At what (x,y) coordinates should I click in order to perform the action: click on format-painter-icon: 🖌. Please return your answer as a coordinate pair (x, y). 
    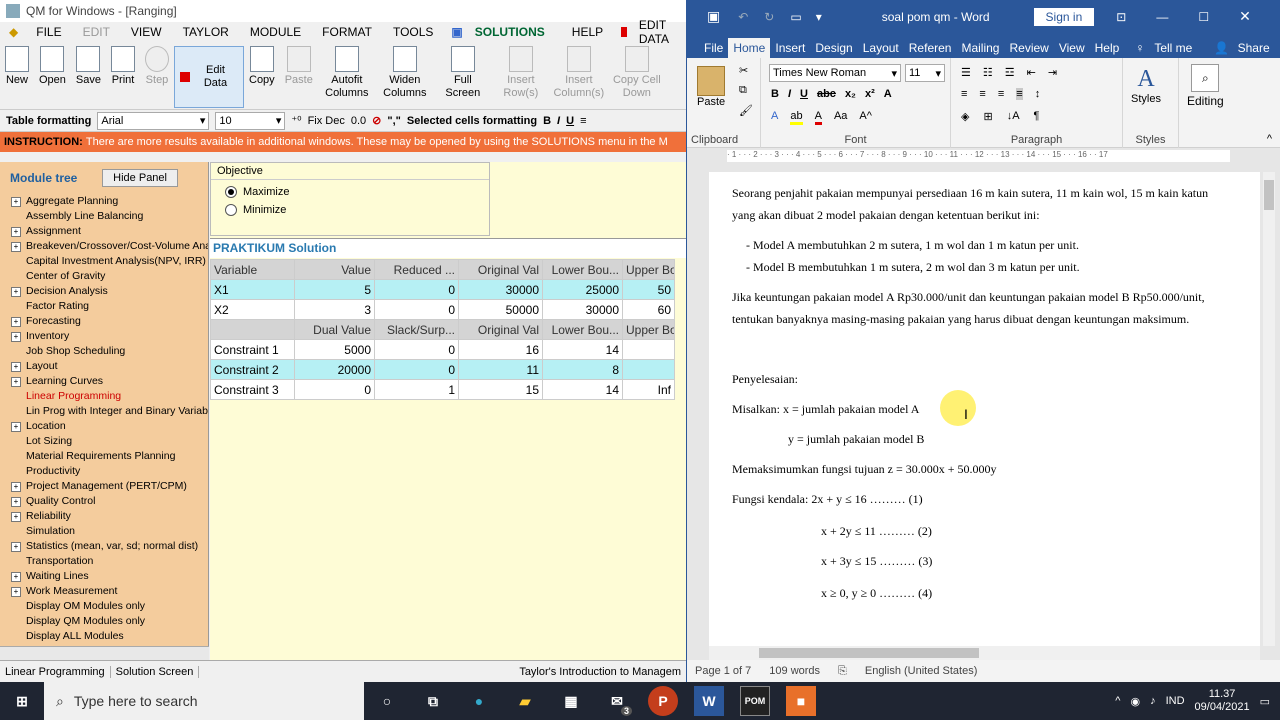
    Looking at the image, I should click on (746, 110).